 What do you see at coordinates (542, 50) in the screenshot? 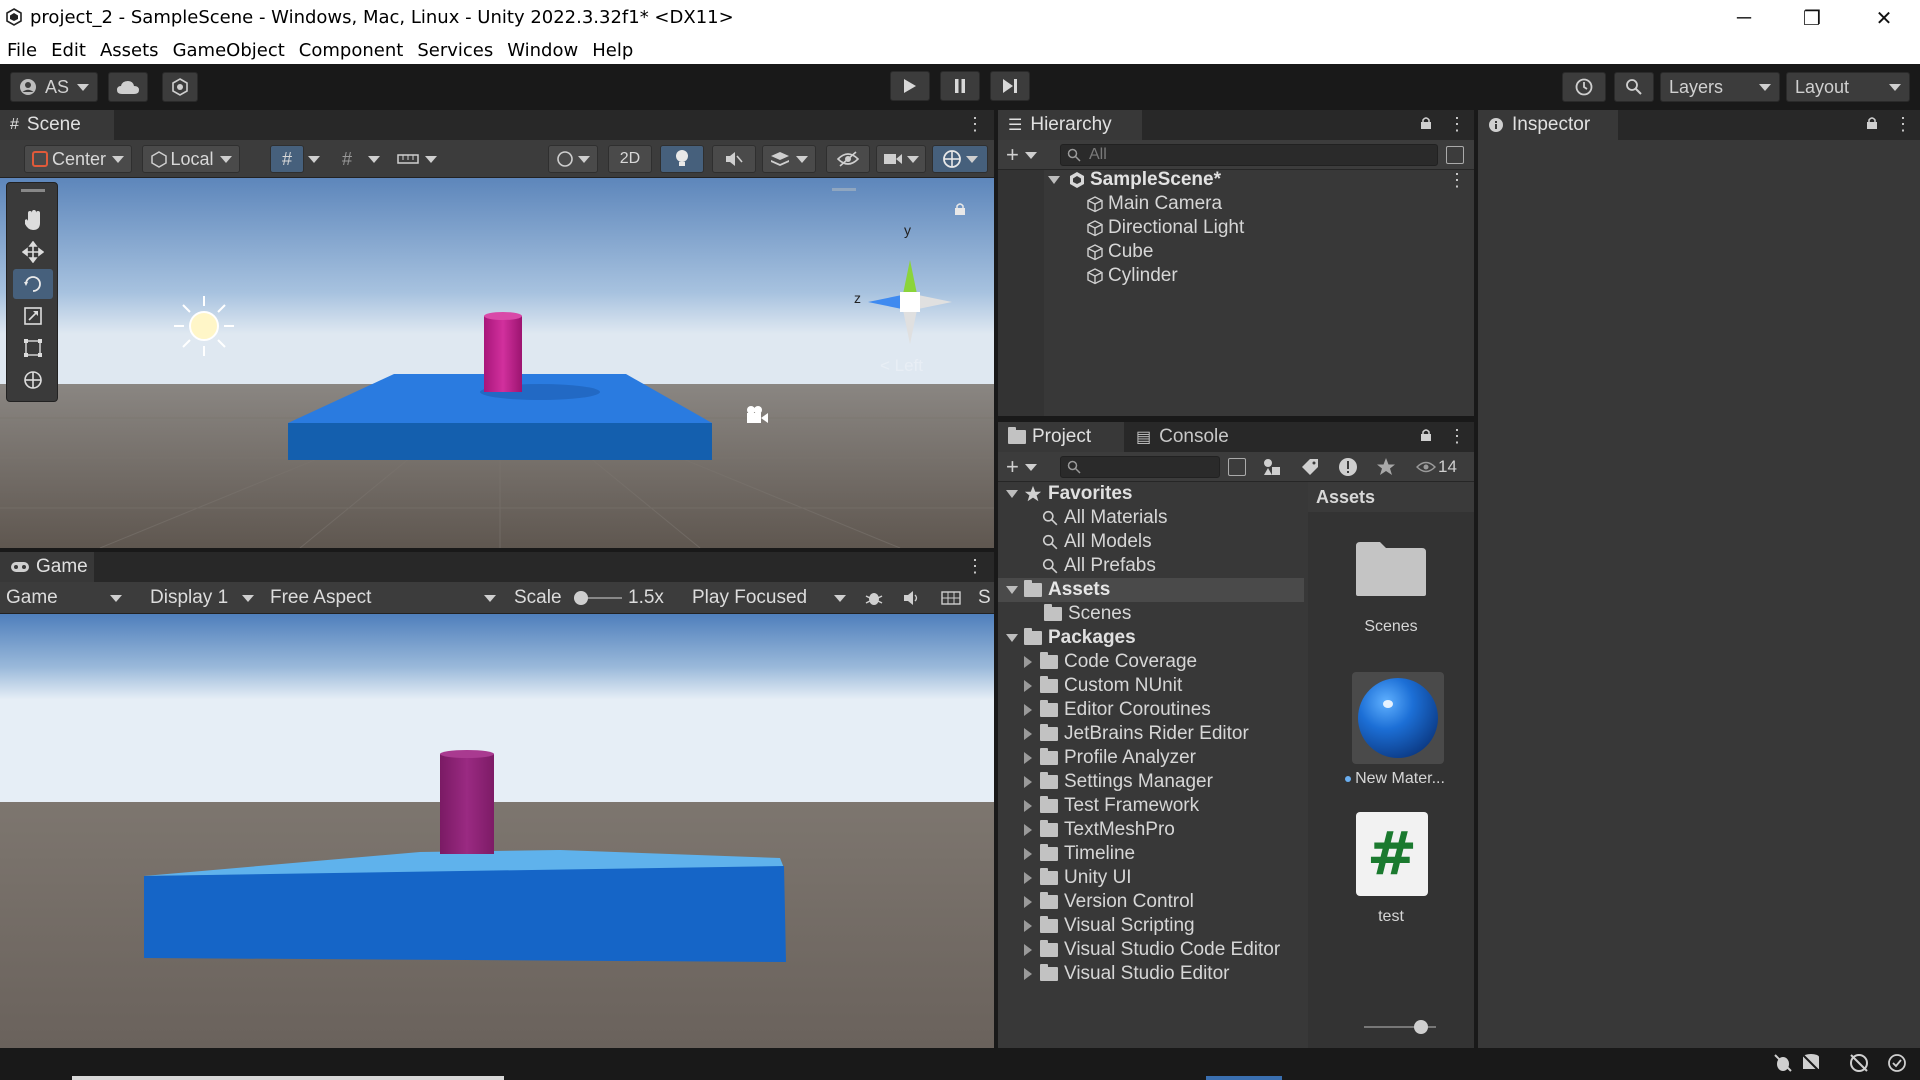
I see `menu-window: Window` at bounding box center [542, 50].